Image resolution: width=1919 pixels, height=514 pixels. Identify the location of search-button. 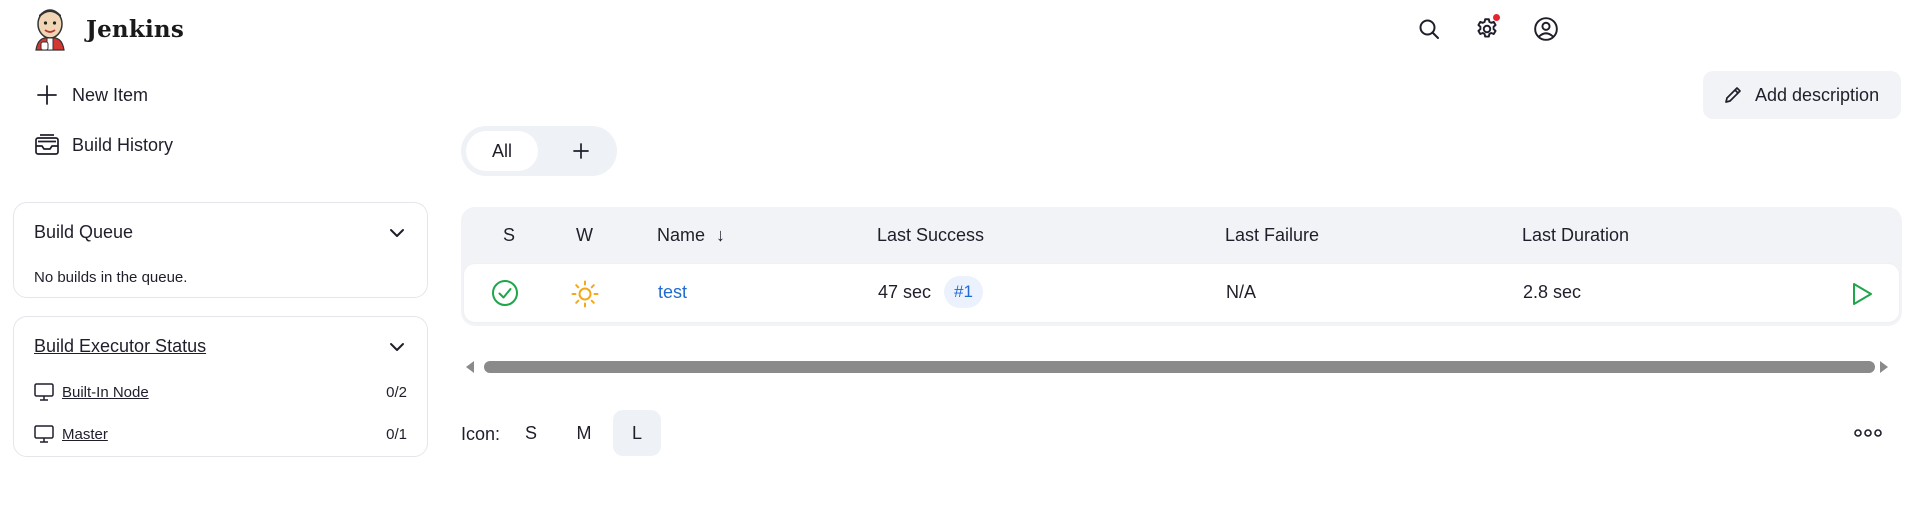
(1429, 29).